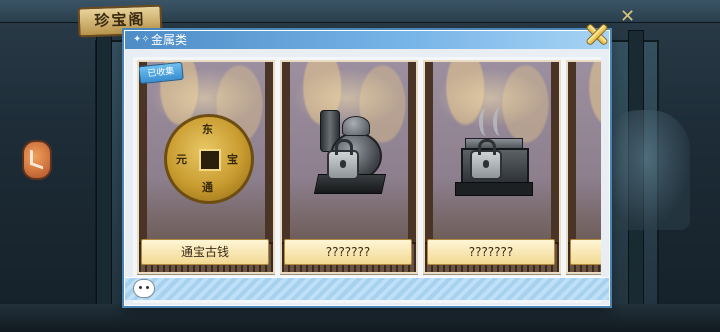  Describe the element at coordinates (181, 159) in the screenshot. I see `coin-character: 元` at that location.